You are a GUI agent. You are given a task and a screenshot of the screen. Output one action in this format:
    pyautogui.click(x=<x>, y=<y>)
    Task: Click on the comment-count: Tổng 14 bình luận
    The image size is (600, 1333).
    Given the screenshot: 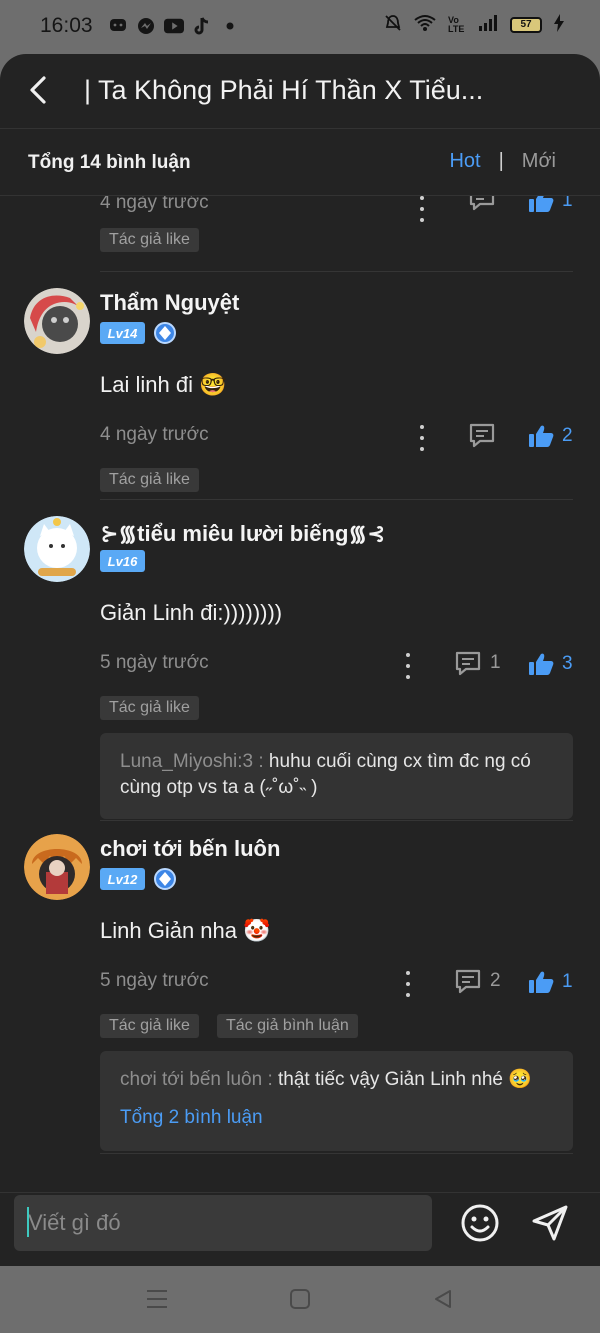 What is the action you would take?
    pyautogui.click(x=109, y=162)
    